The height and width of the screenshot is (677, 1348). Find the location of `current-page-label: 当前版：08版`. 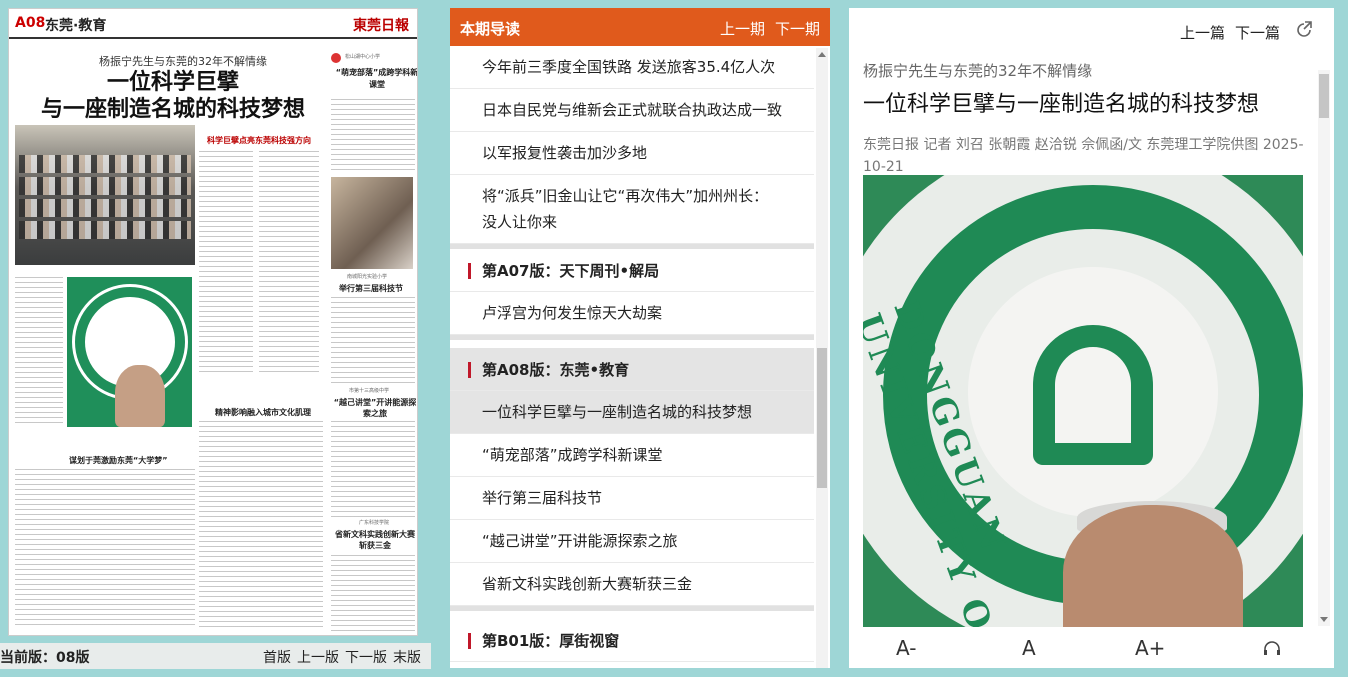

current-page-label: 当前版：08版 is located at coordinates (45, 658).